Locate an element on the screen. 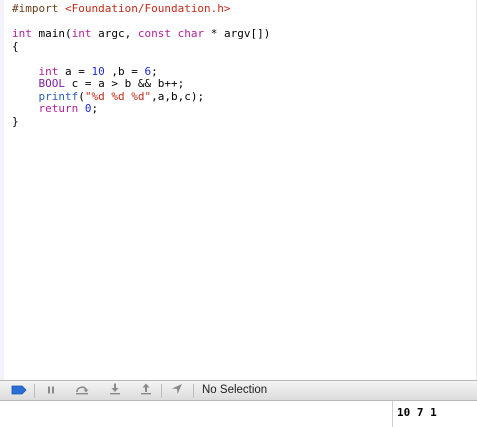 The width and height of the screenshot is (477, 427). console-output: 10 7 1 is located at coordinates (417, 412).